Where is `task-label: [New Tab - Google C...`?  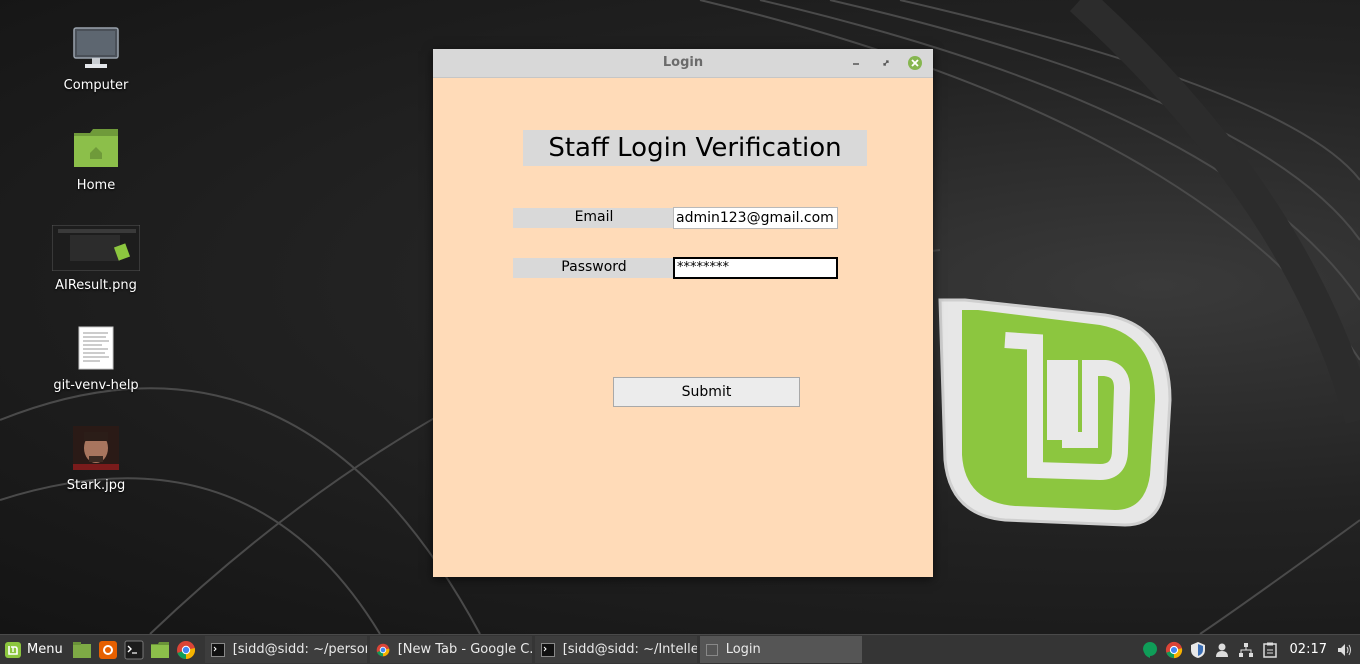
task-label: [New Tab - Google C... is located at coordinates (464, 649).